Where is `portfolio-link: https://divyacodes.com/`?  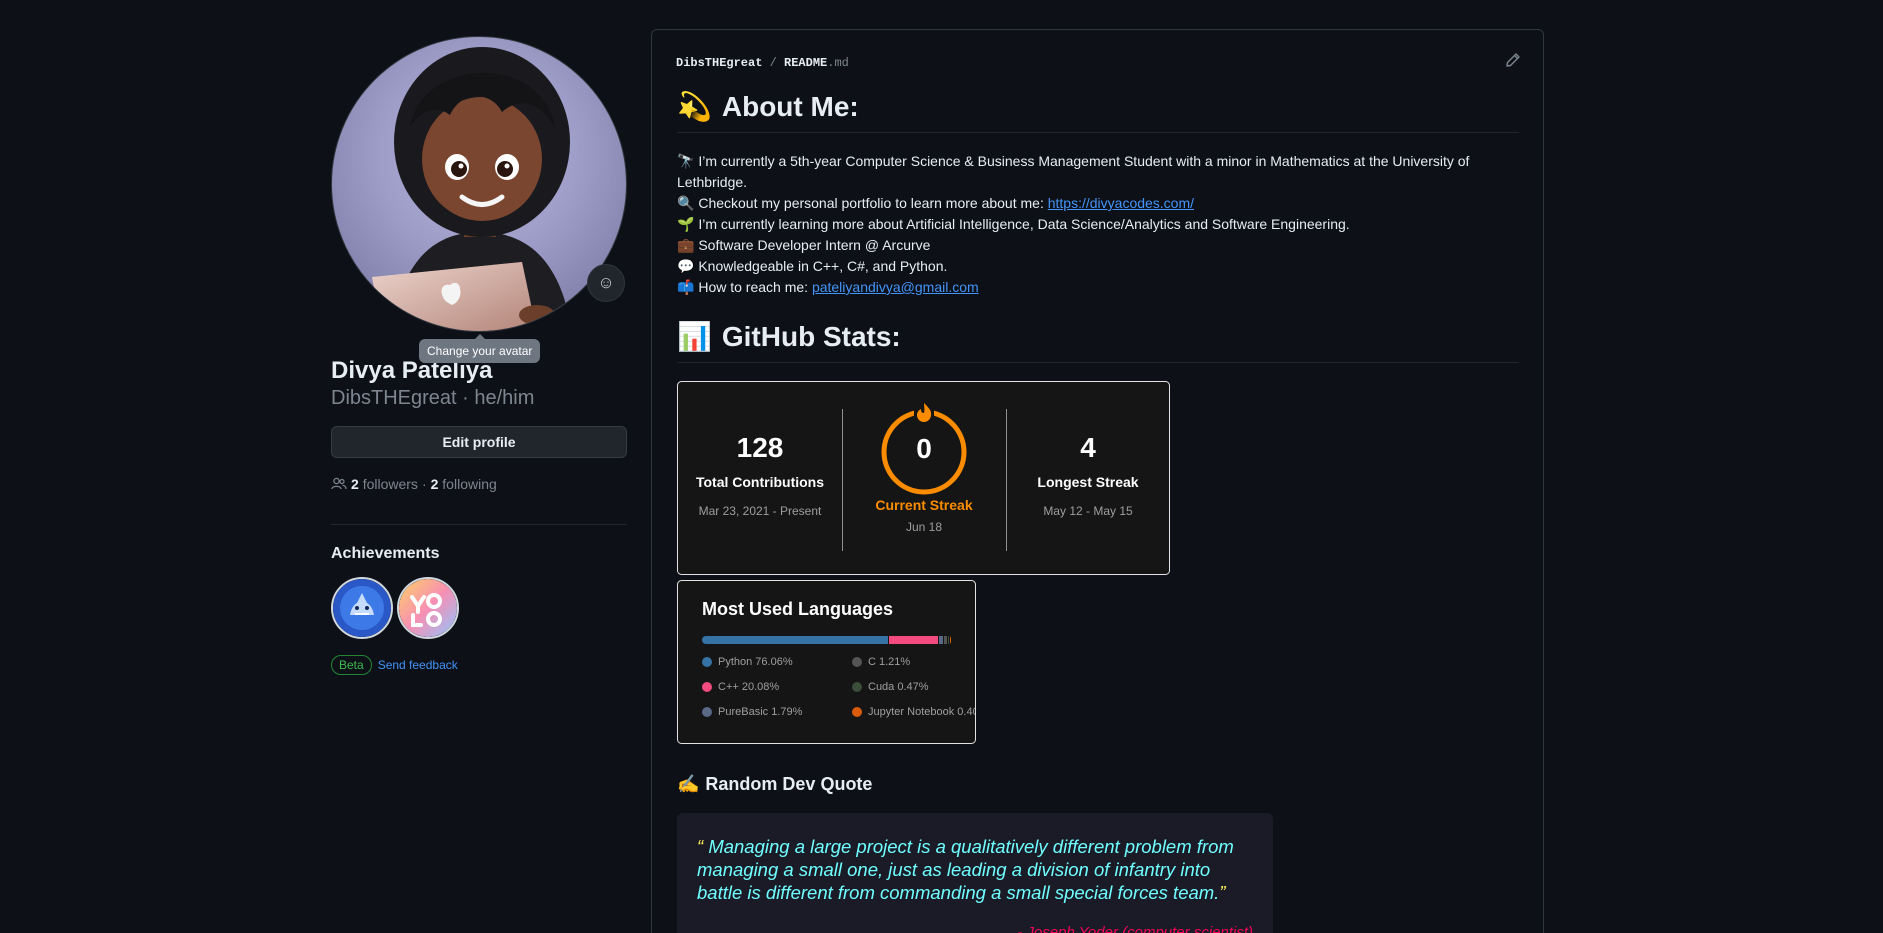
portfolio-link: https://divyacodes.com/ is located at coordinates (1121, 203).